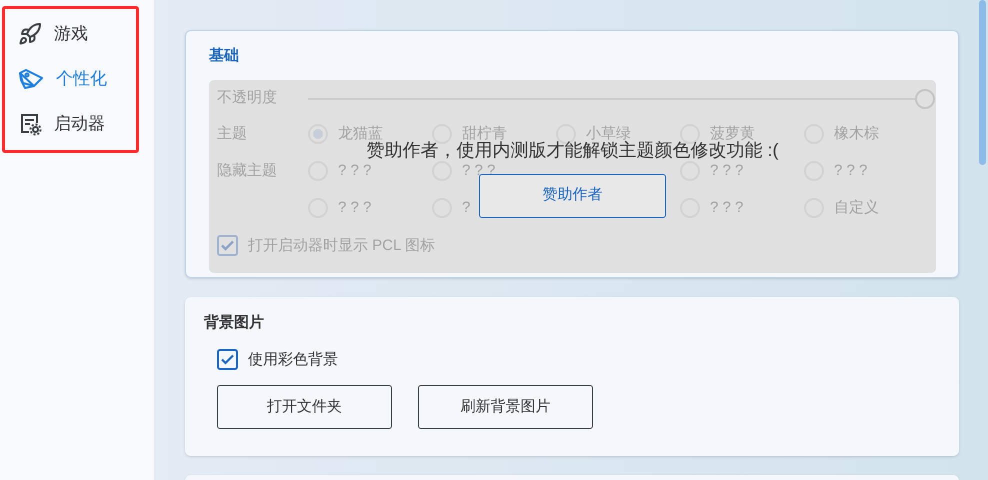 Image resolution: width=988 pixels, height=480 pixels. I want to click on sidebar-item: 个性化, so click(70, 79).